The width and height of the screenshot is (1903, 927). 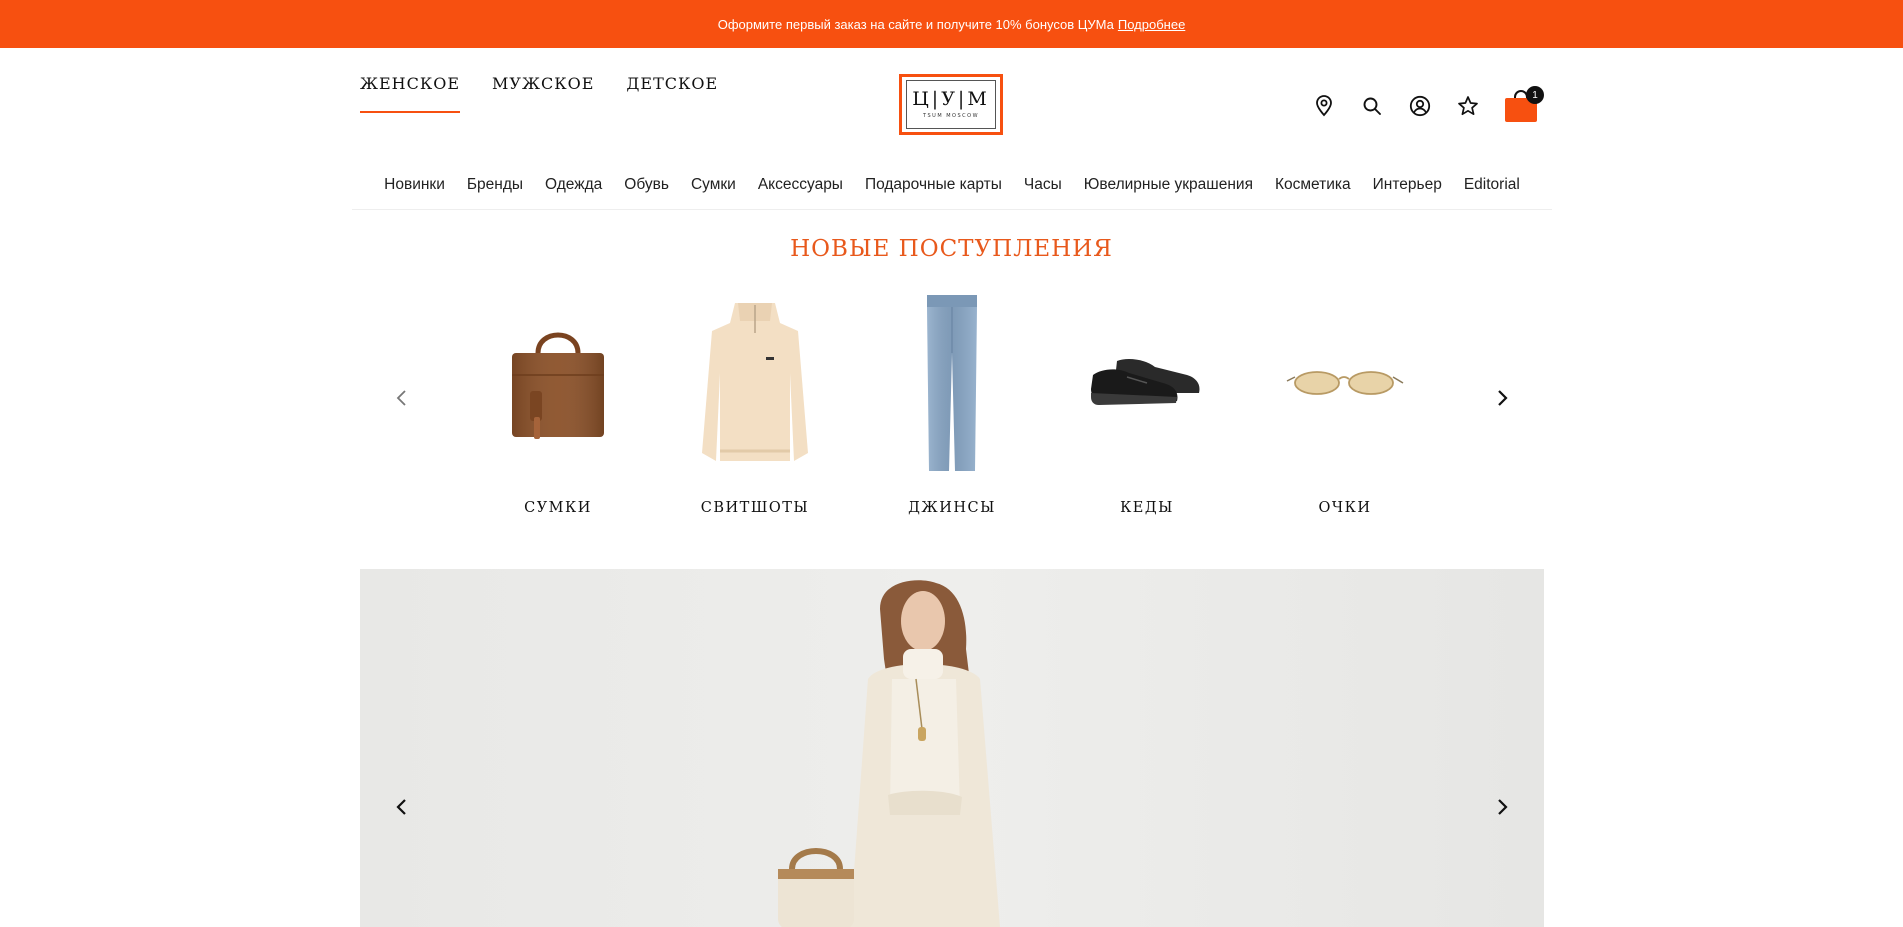 I want to click on carousel-prev-button, so click(x=402, y=398).